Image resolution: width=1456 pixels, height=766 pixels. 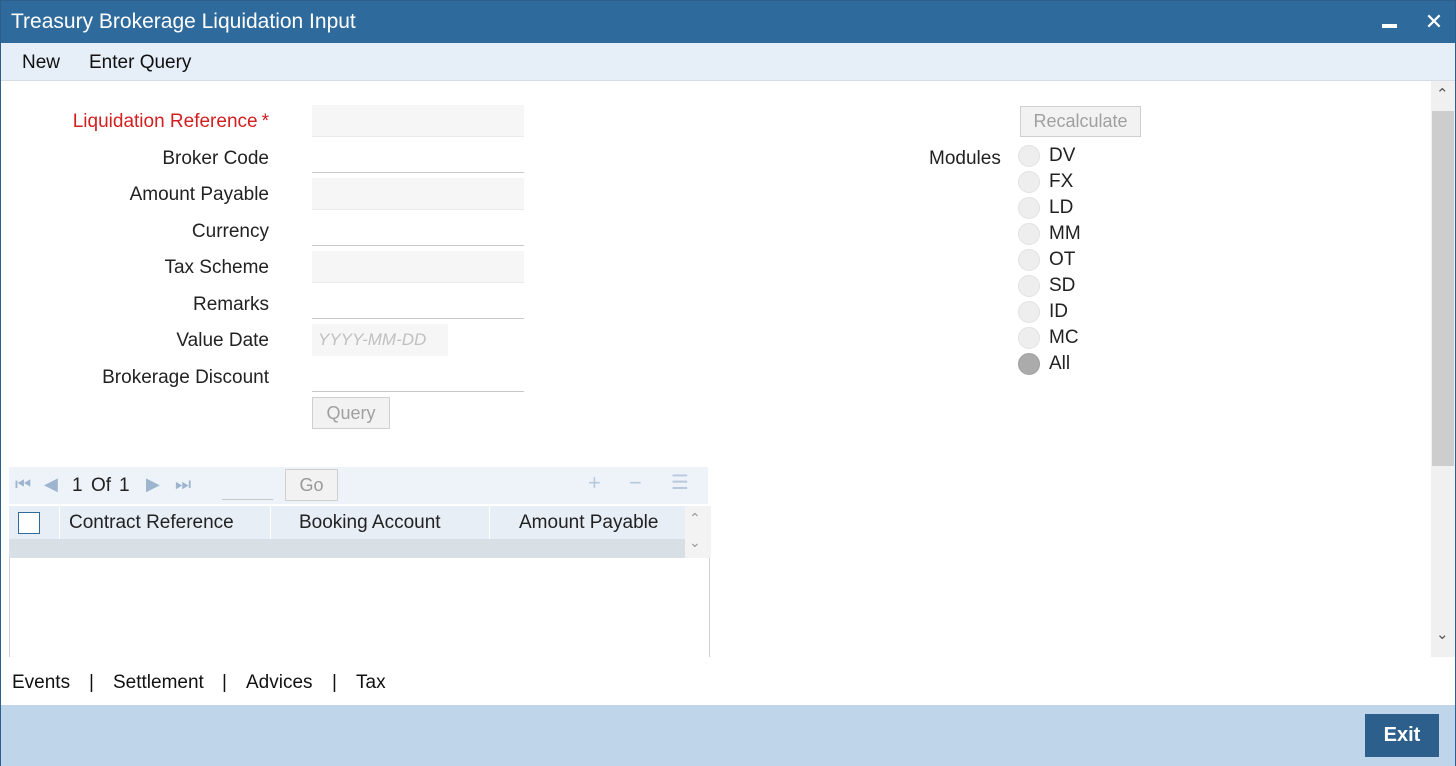 I want to click on radio-label: FX, so click(x=1061, y=181).